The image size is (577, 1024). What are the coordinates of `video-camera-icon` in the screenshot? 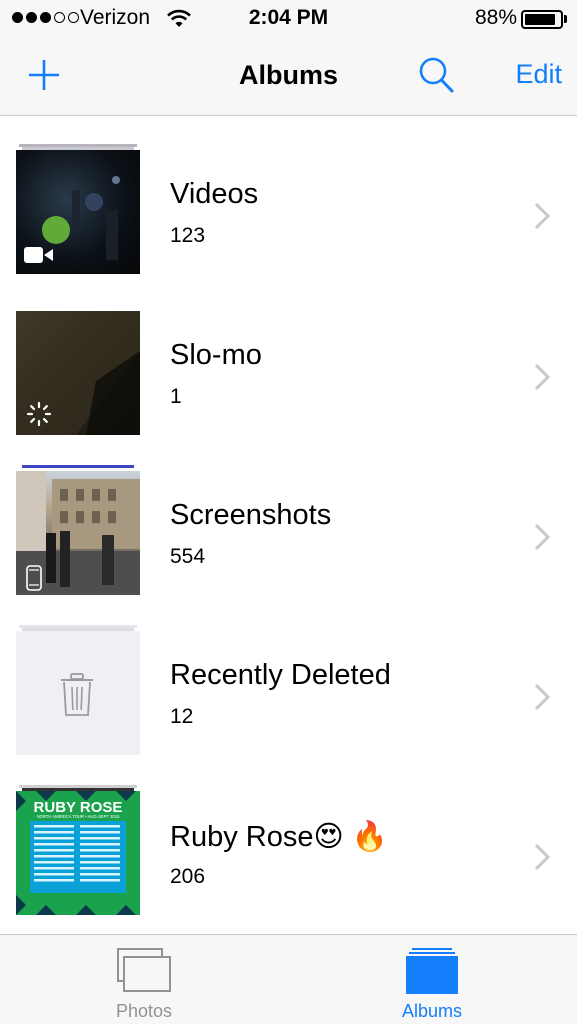 It's located at (38, 255).